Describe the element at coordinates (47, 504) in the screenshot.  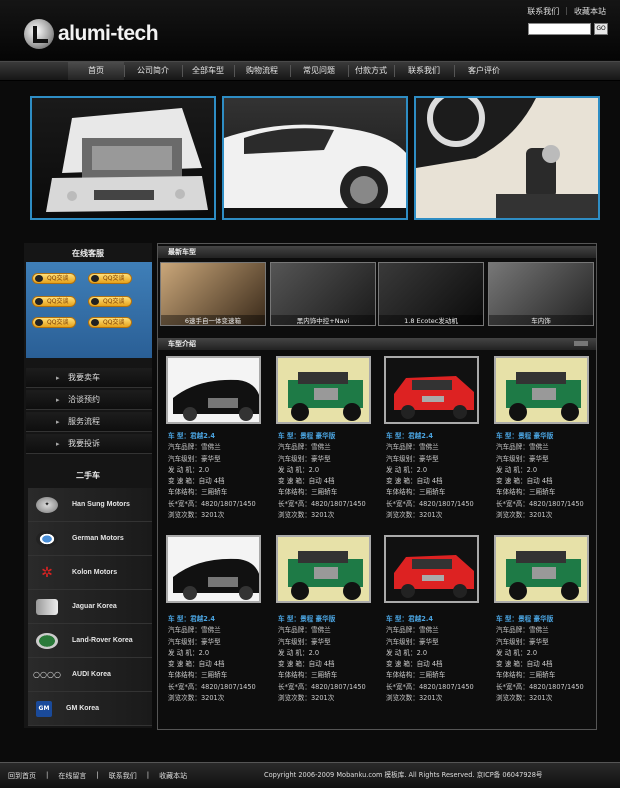
I see `mercedes-logo-icon: ✦` at that location.